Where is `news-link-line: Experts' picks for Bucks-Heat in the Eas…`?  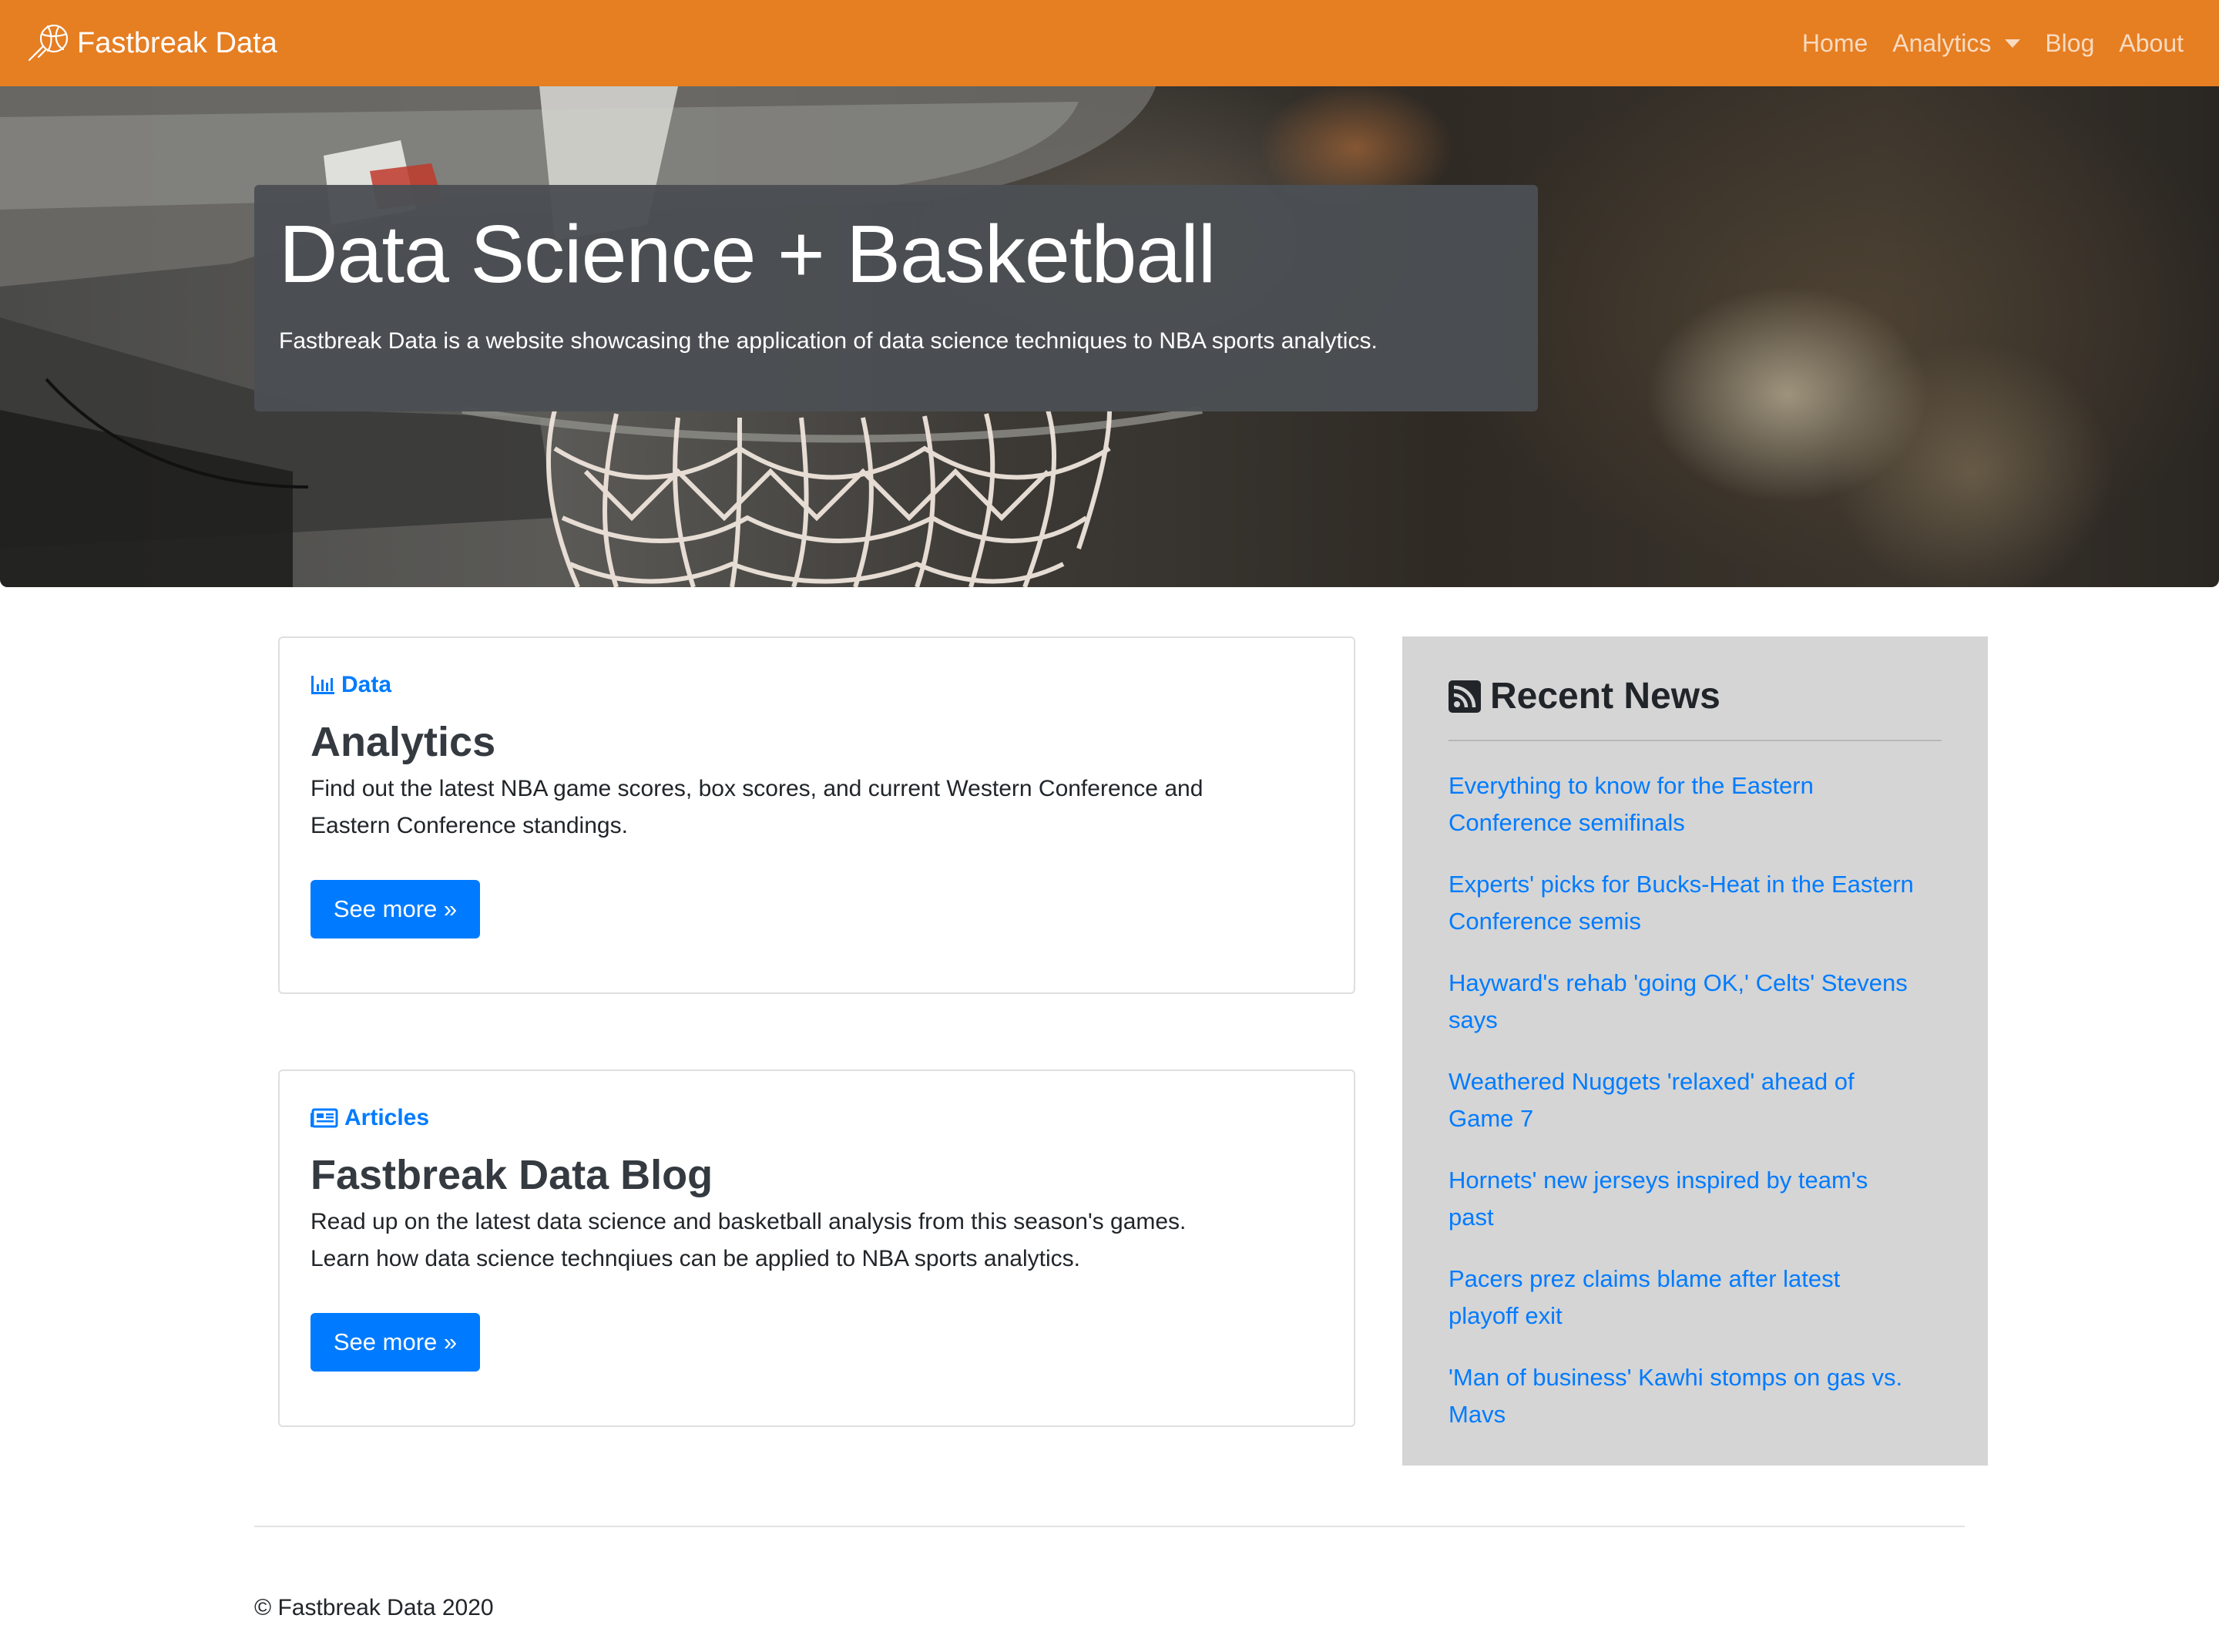
news-link-line: Experts' picks for Bucks-Heat in the Eas… is located at coordinates (1681, 884).